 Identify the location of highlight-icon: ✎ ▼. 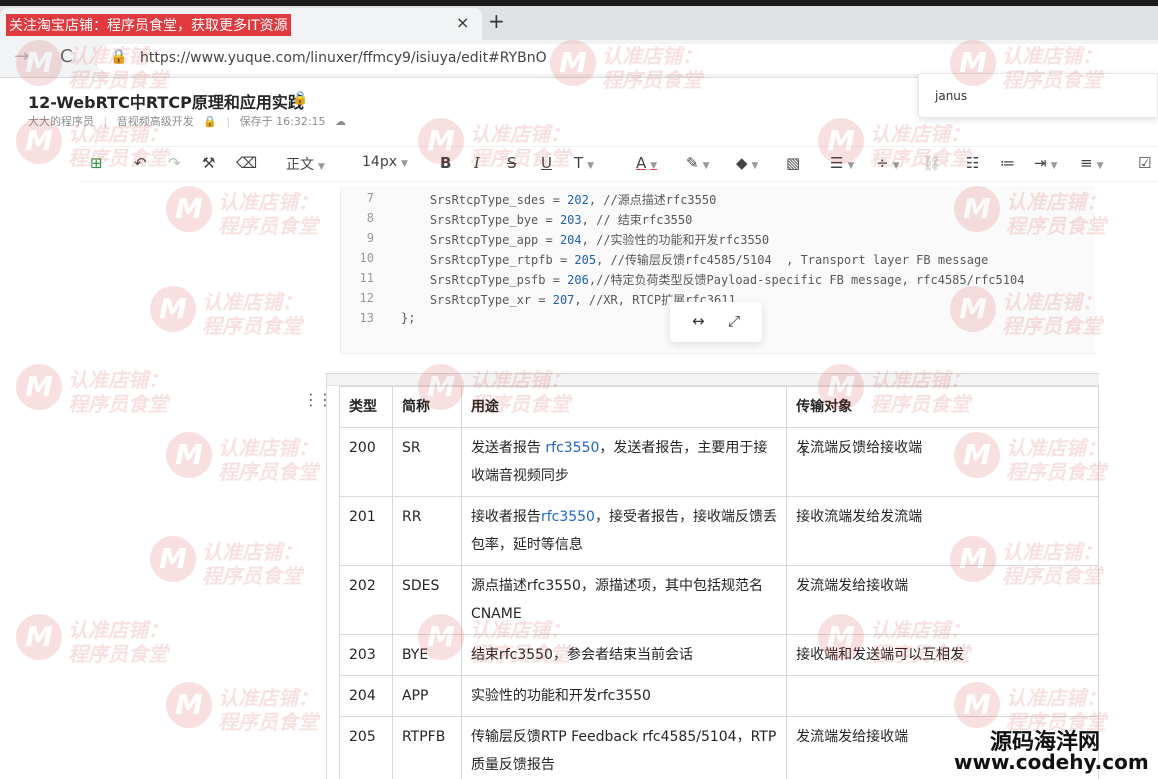
(698, 163).